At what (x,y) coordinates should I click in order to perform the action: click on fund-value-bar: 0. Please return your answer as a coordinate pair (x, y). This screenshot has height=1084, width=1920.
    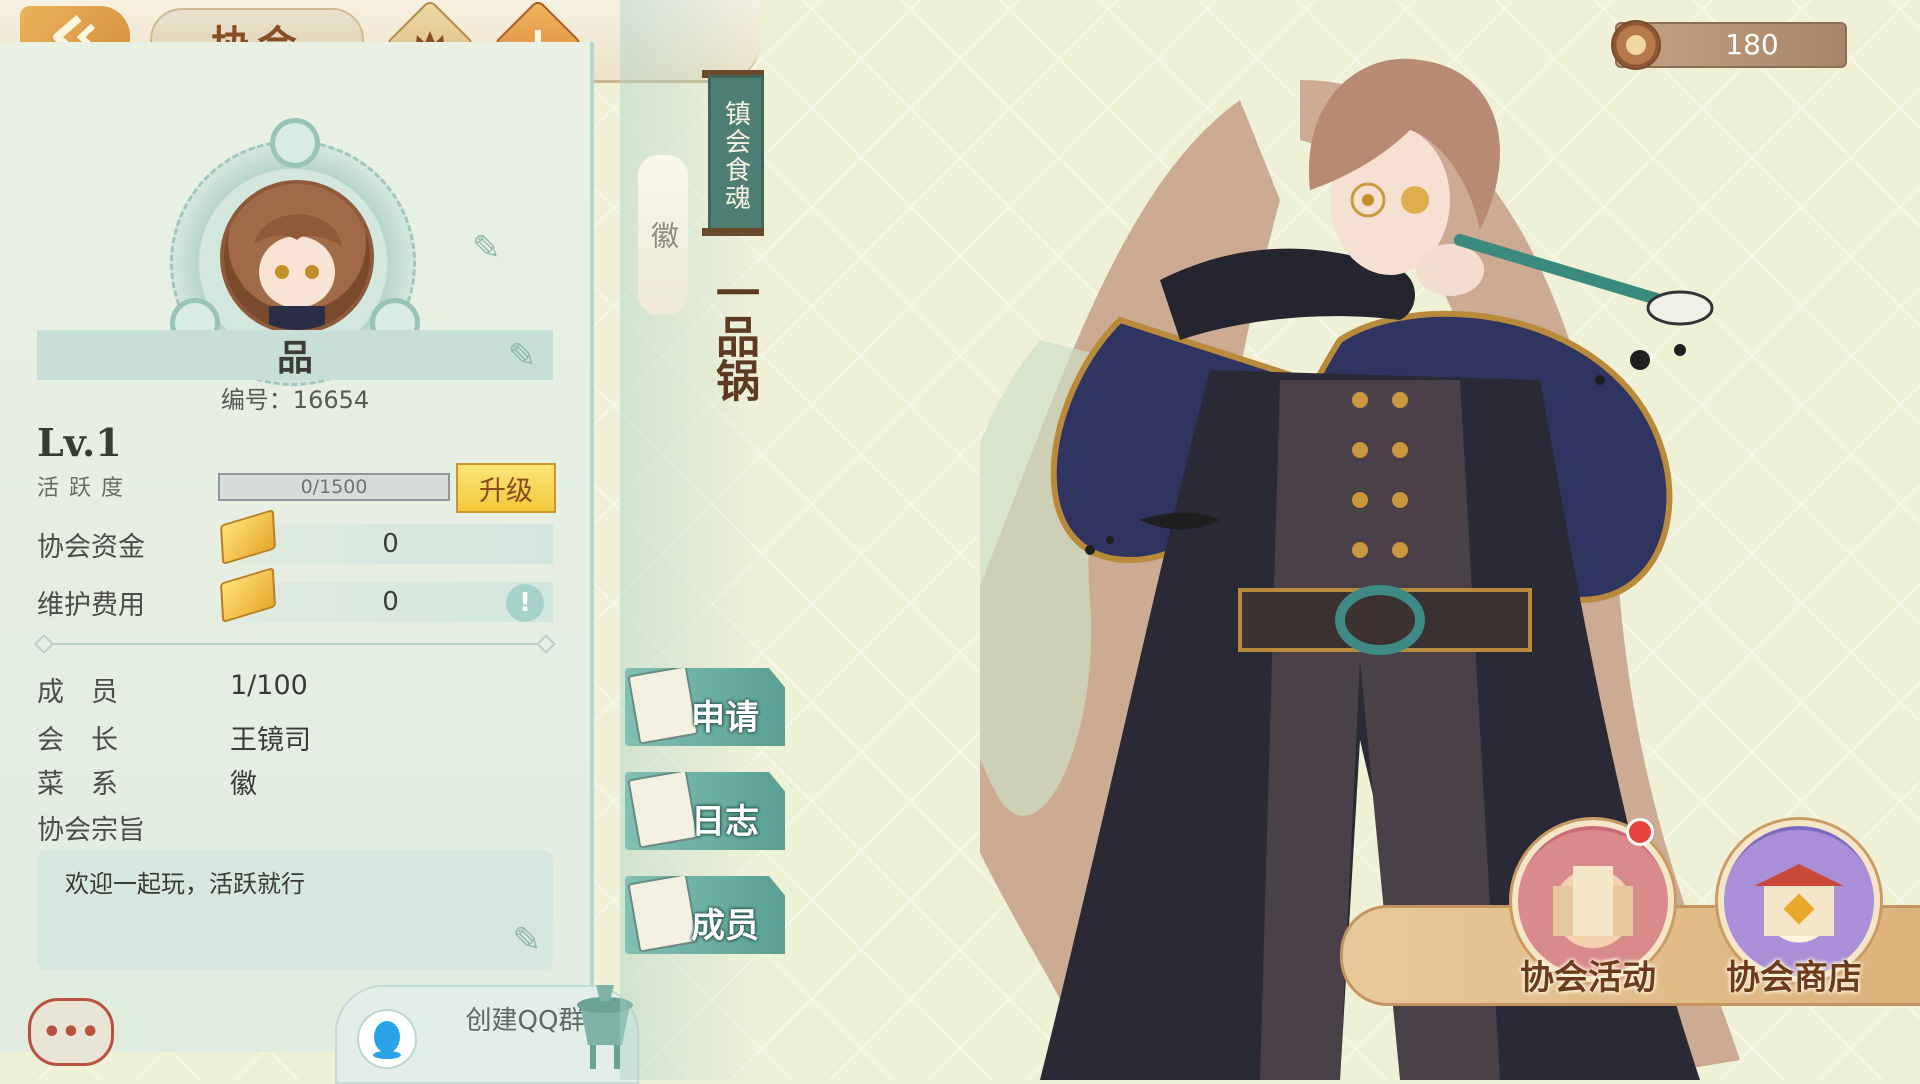
    Looking at the image, I should click on (390, 544).